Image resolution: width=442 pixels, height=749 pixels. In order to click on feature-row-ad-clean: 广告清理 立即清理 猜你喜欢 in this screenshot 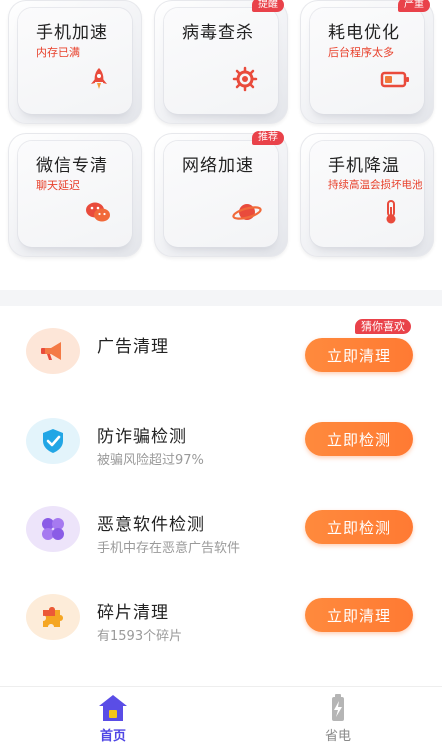, I will do `click(221, 354)`.